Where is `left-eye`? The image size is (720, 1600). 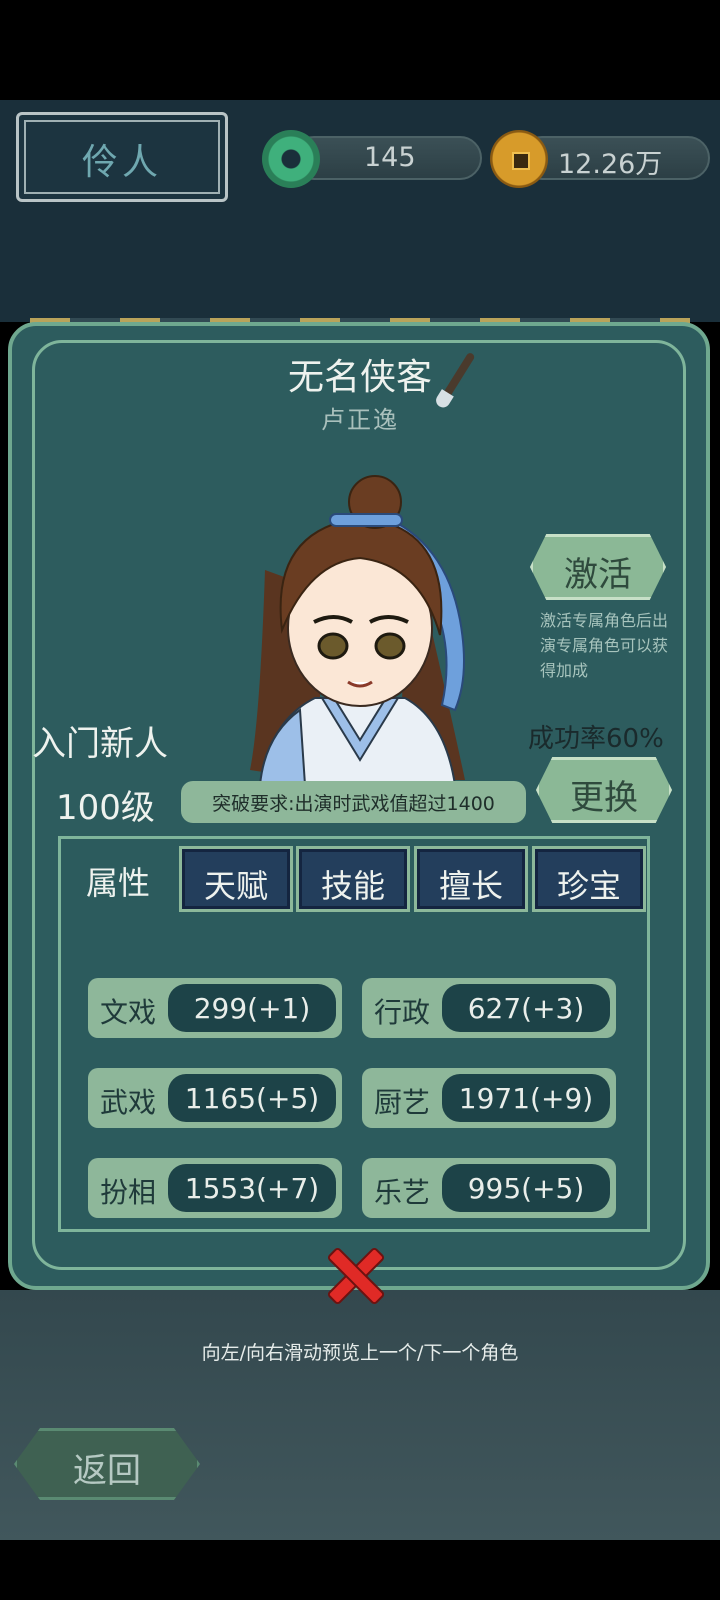 left-eye is located at coordinates (333, 646).